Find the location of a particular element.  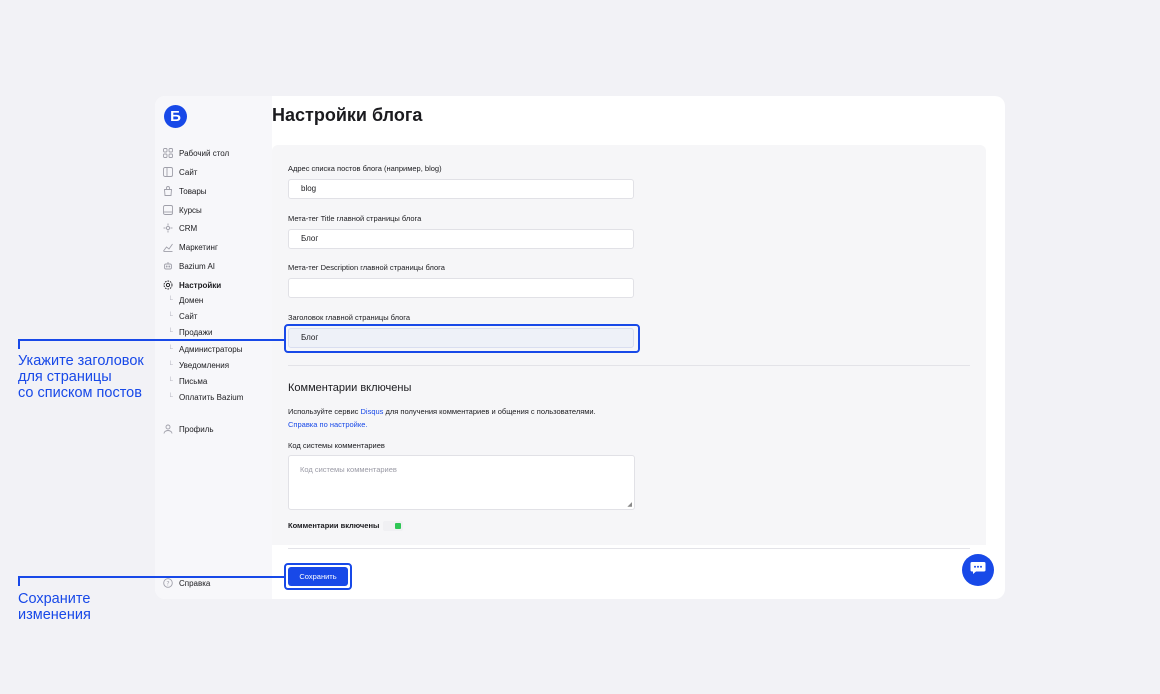

sidebar-subitem-label: Администраторы is located at coordinates (211, 349).